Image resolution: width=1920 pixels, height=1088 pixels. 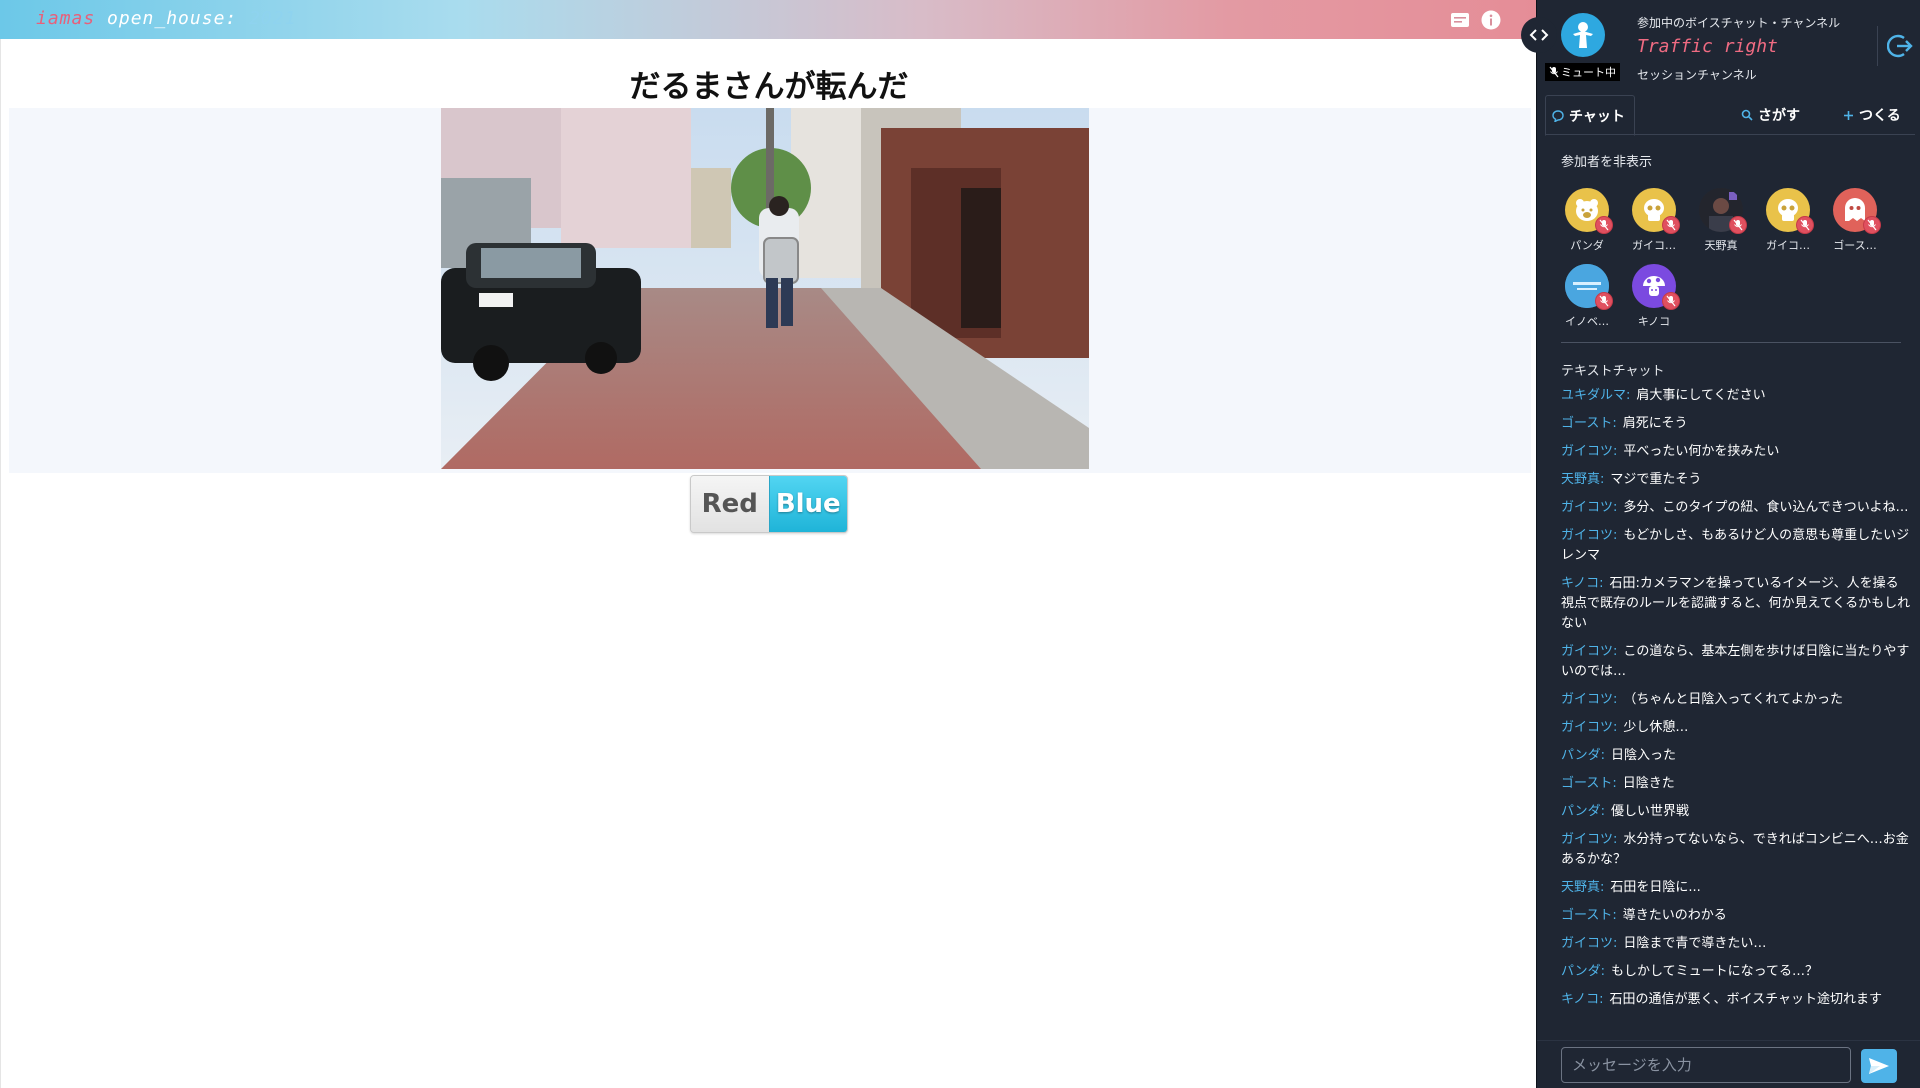 I want to click on chat-toggle-icon, so click(x=1460, y=20).